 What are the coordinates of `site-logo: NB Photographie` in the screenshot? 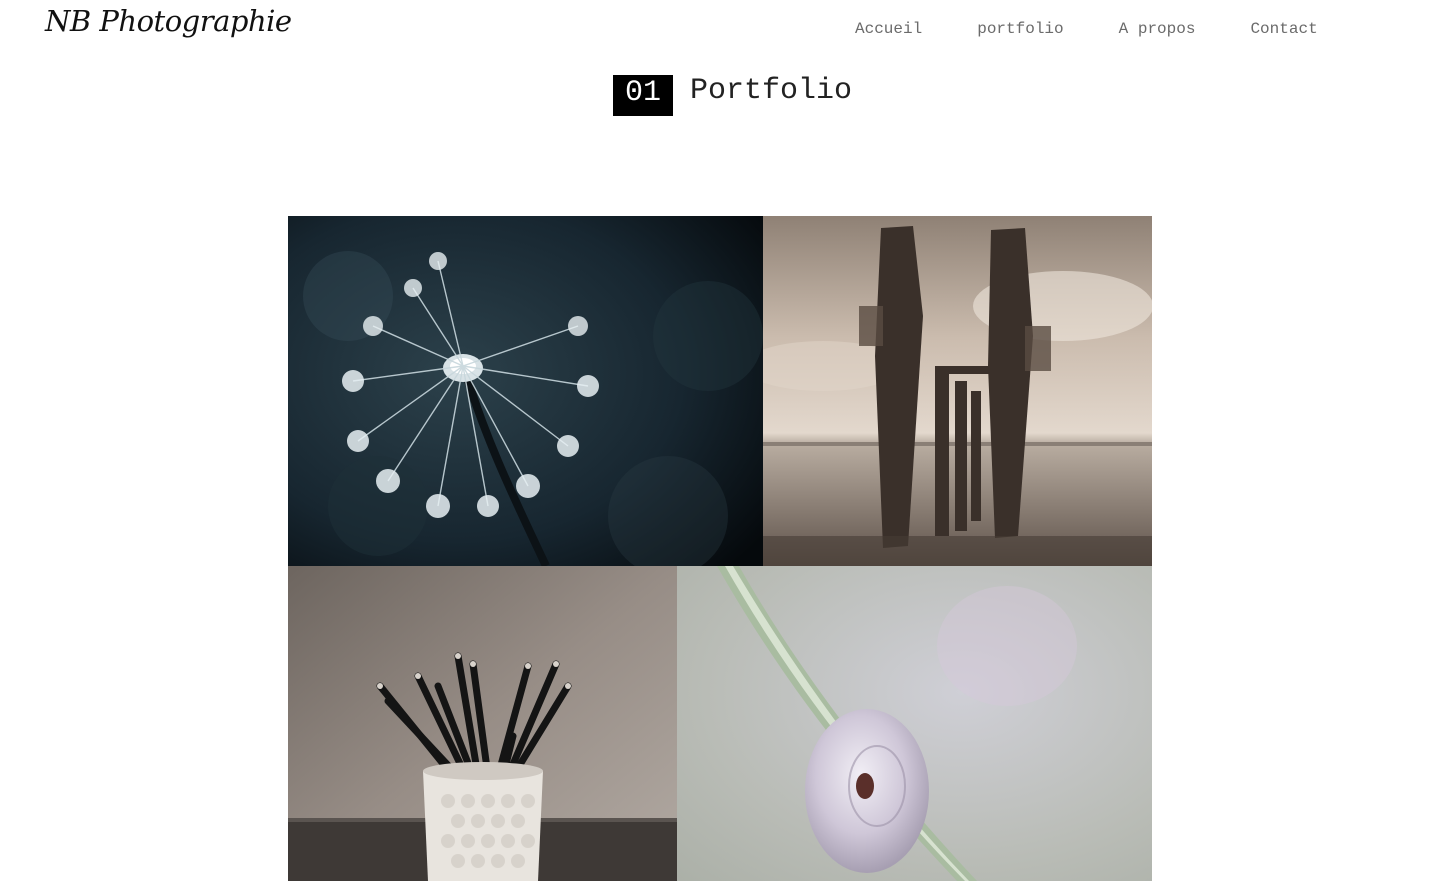 It's located at (168, 21).